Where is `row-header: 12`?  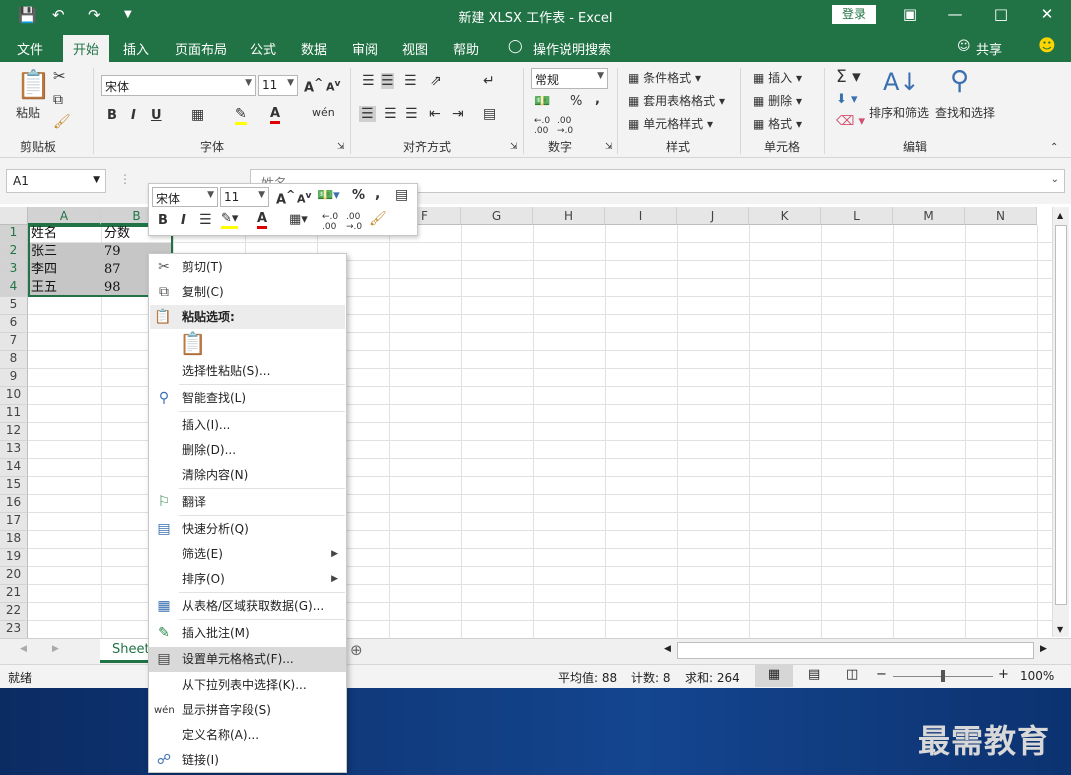 row-header: 12 is located at coordinates (14, 432).